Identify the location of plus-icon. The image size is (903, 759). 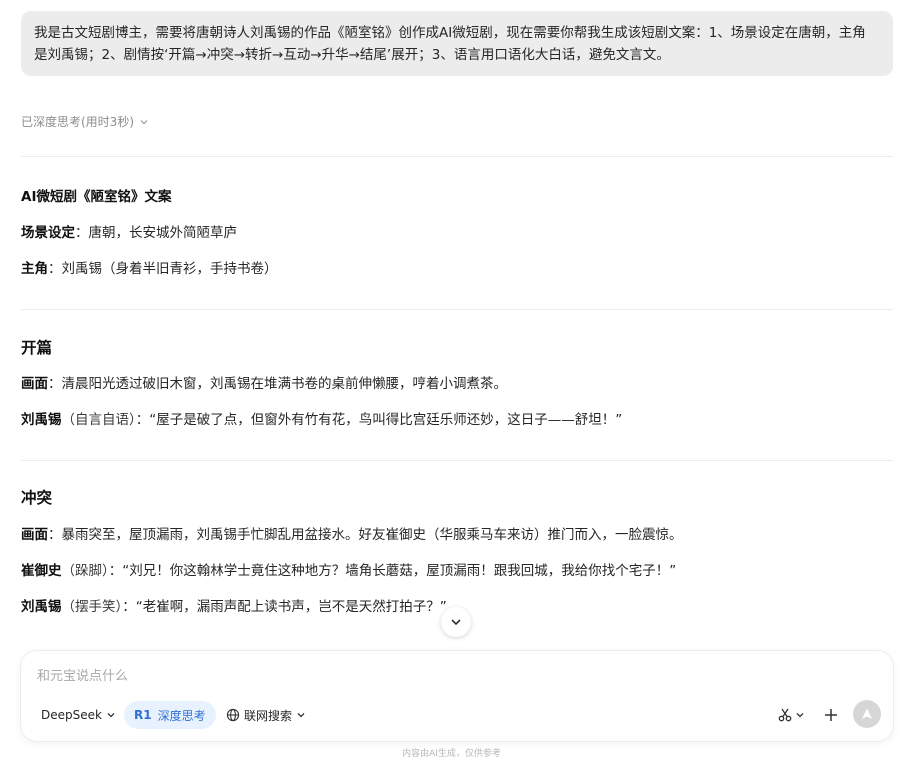
(831, 715).